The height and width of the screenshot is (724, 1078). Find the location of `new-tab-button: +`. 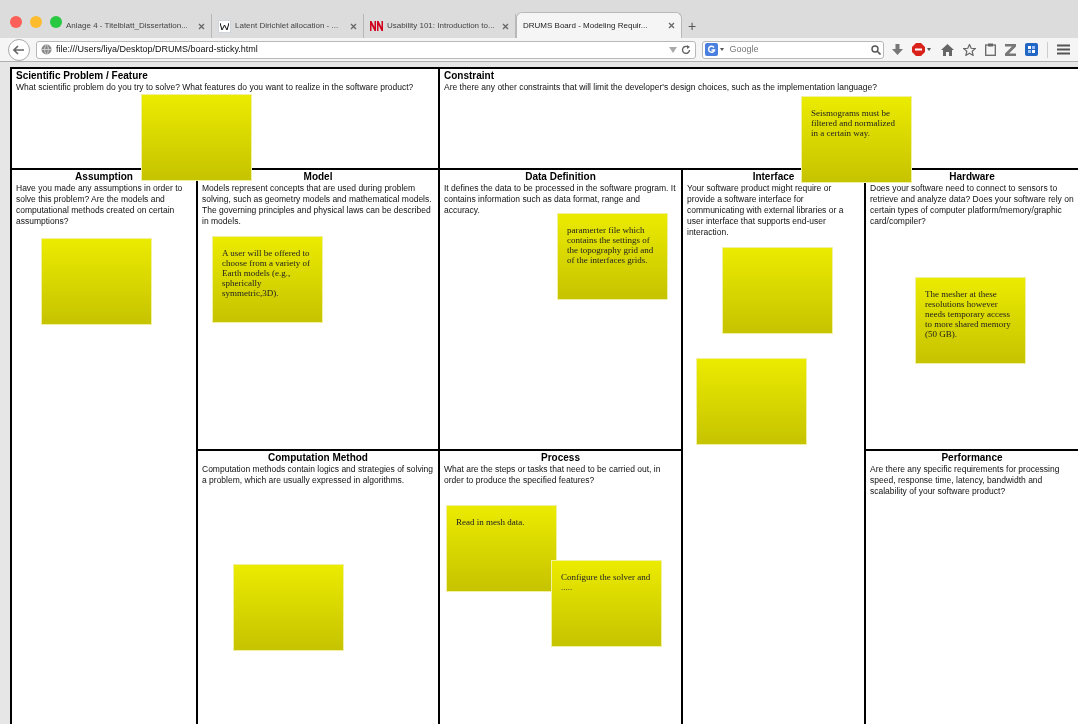

new-tab-button: + is located at coordinates (692, 26).